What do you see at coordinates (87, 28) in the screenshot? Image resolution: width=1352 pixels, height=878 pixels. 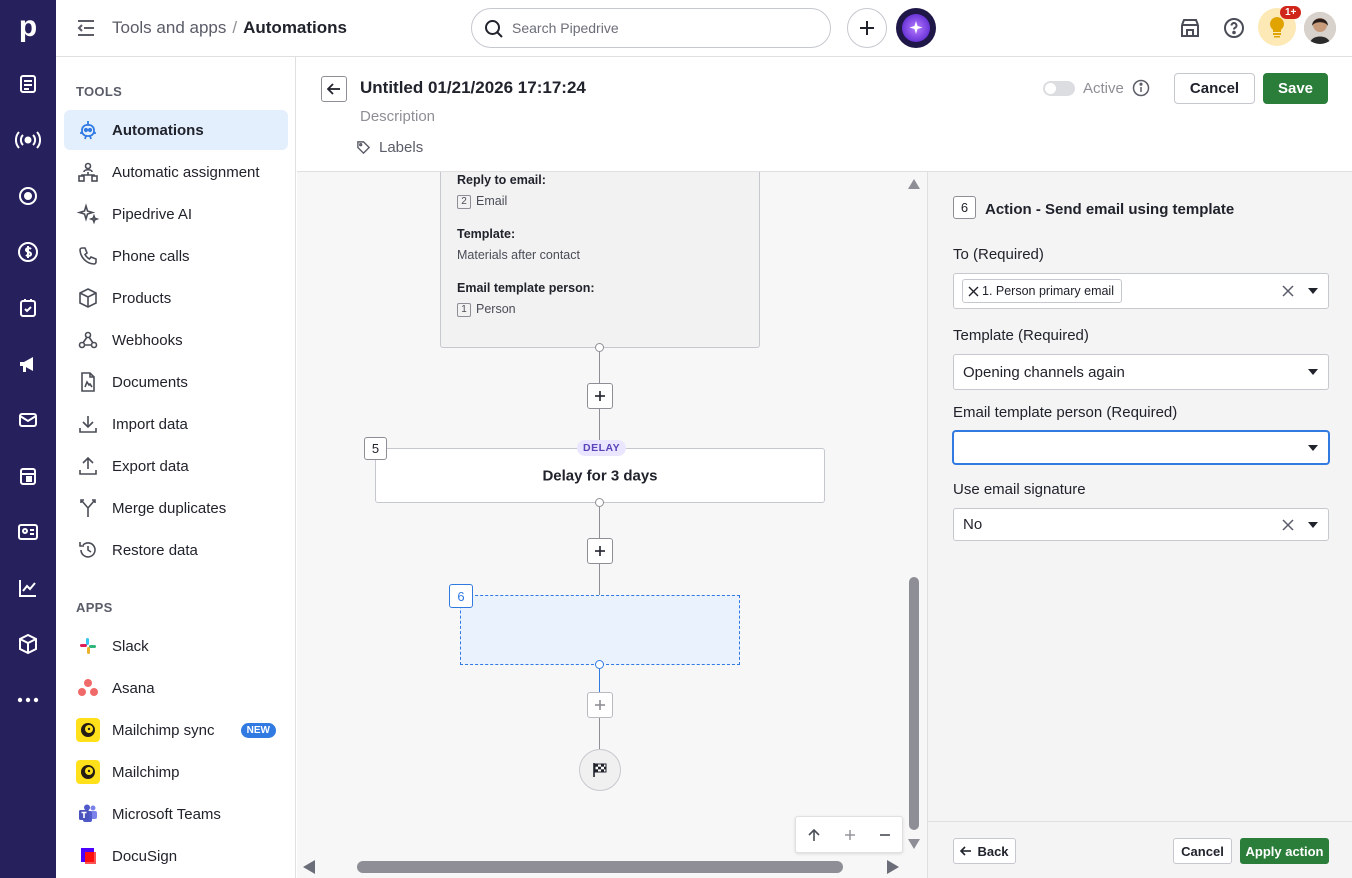 I see `menu-collapse-icon` at bounding box center [87, 28].